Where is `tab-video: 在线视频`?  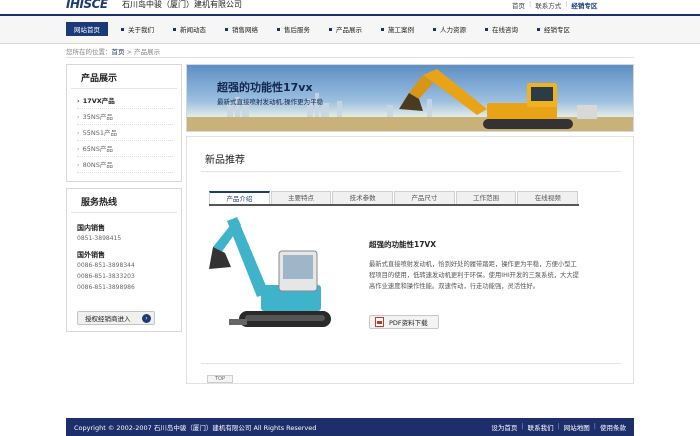 tab-video: 在线视频 is located at coordinates (548, 197).